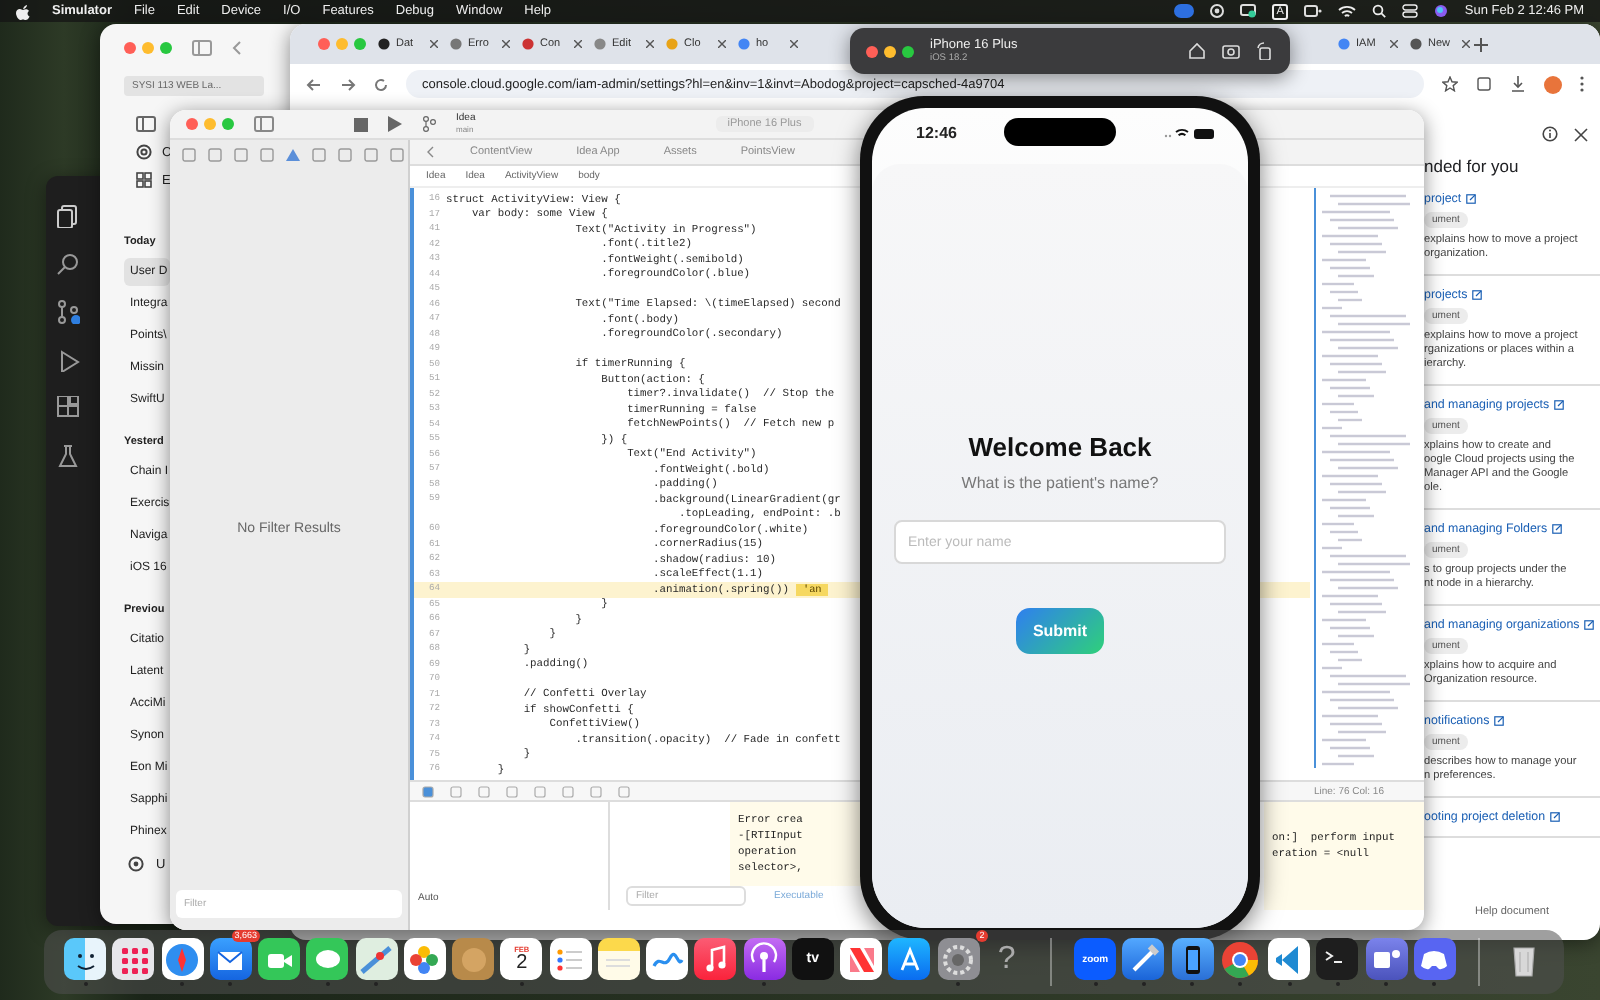 This screenshot has height=1000, width=1600. I want to click on screen-status-icon, so click(1247, 11).